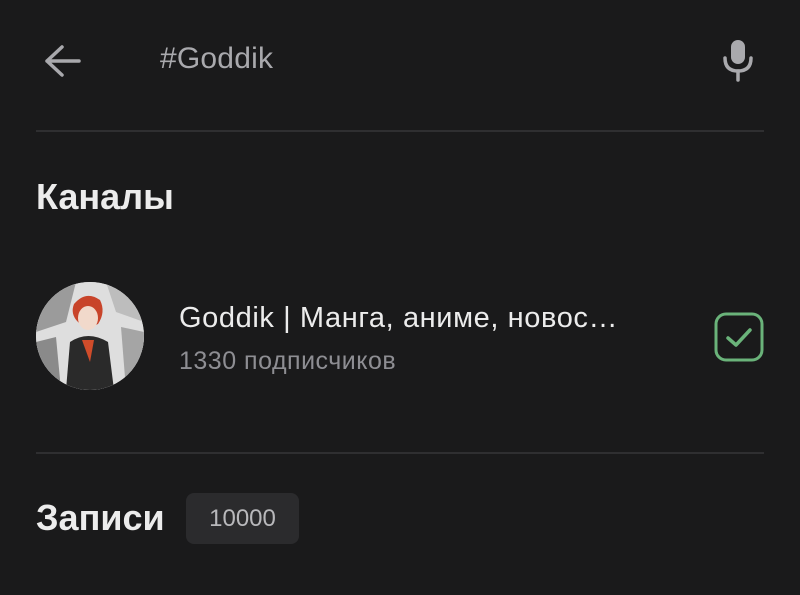 The width and height of the screenshot is (800, 595). I want to click on posts-section-title: Записи, so click(100, 517).